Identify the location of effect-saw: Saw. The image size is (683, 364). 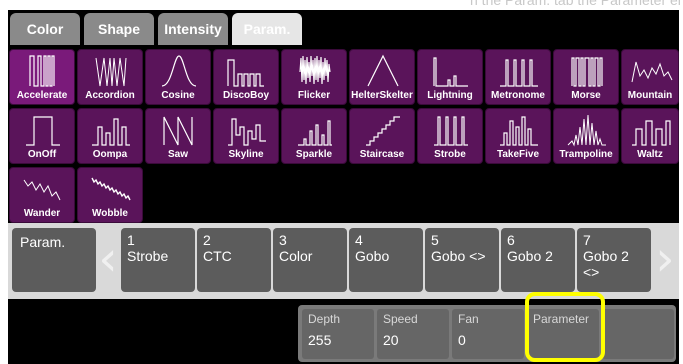
(178, 136).